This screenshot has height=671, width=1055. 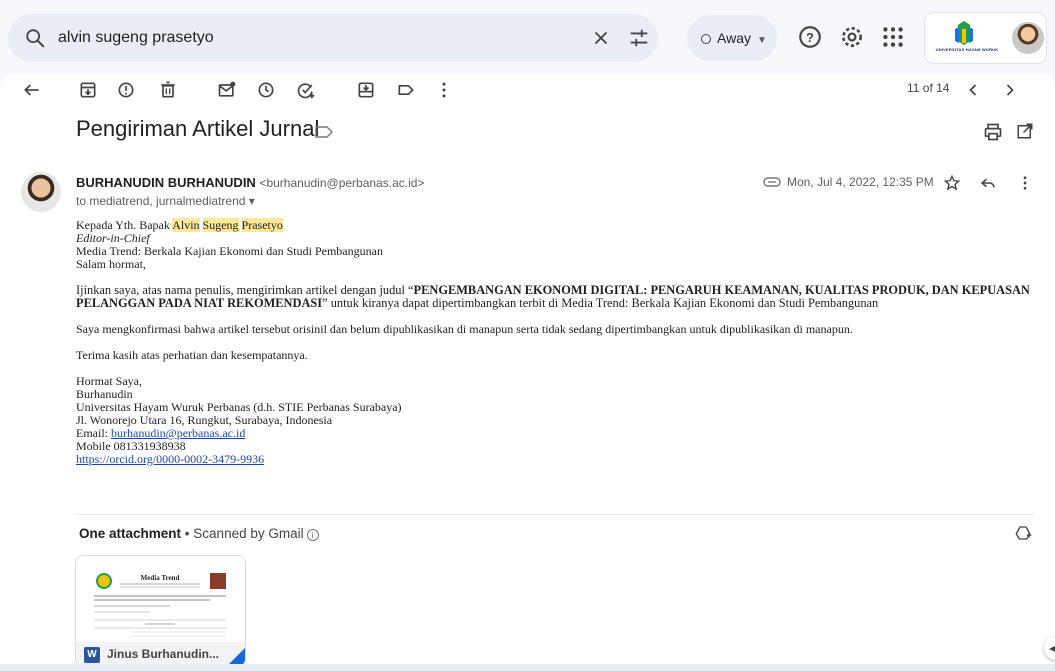 What do you see at coordinates (41, 192) in the screenshot?
I see `sender-avatar` at bounding box center [41, 192].